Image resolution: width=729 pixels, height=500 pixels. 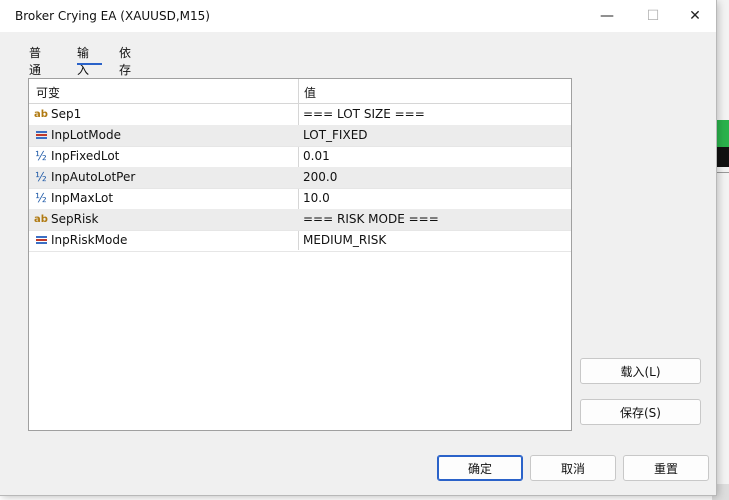 I want to click on background-chart-dark, so click(x=722, y=157).